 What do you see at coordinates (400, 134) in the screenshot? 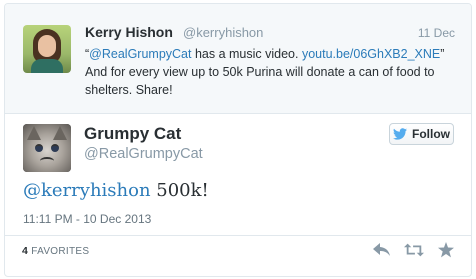
I see `twitter-bird-icon` at bounding box center [400, 134].